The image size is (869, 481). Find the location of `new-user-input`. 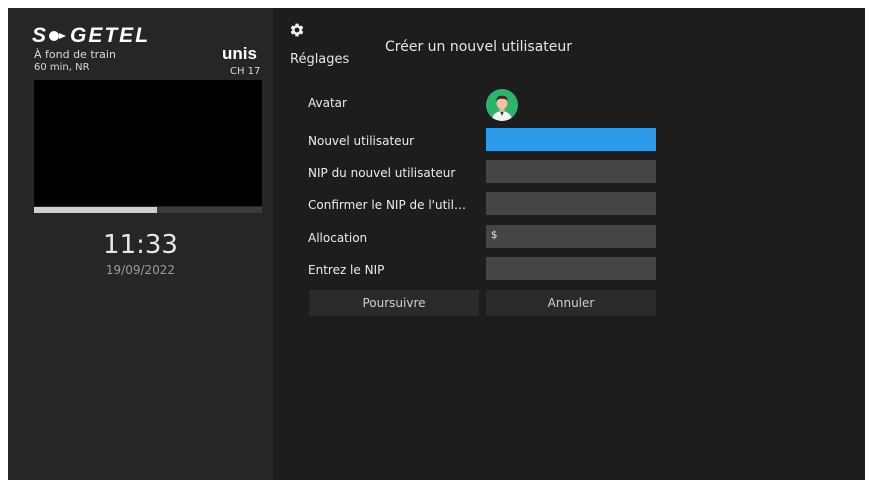

new-user-input is located at coordinates (571, 139).